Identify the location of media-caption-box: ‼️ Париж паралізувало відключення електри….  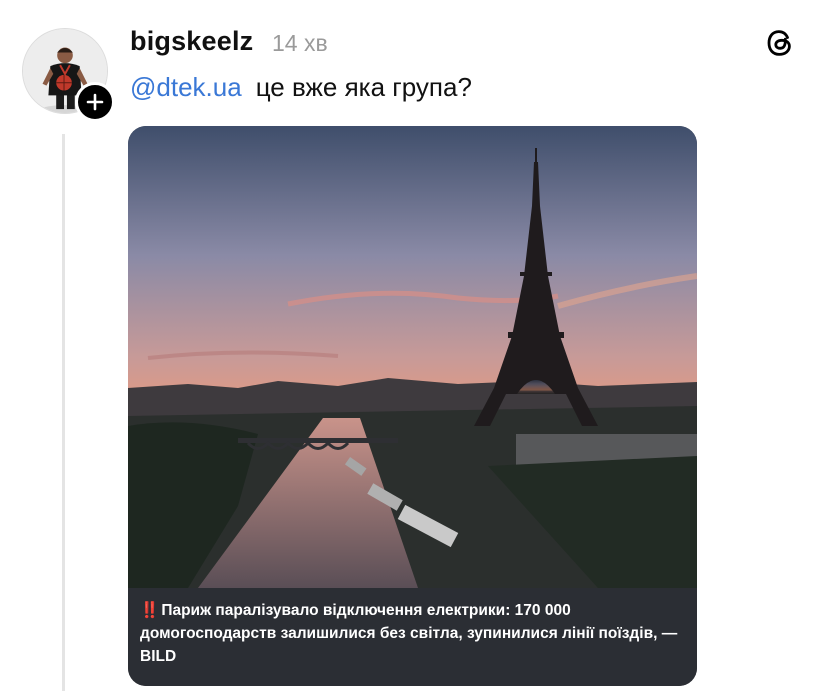
(412, 637).